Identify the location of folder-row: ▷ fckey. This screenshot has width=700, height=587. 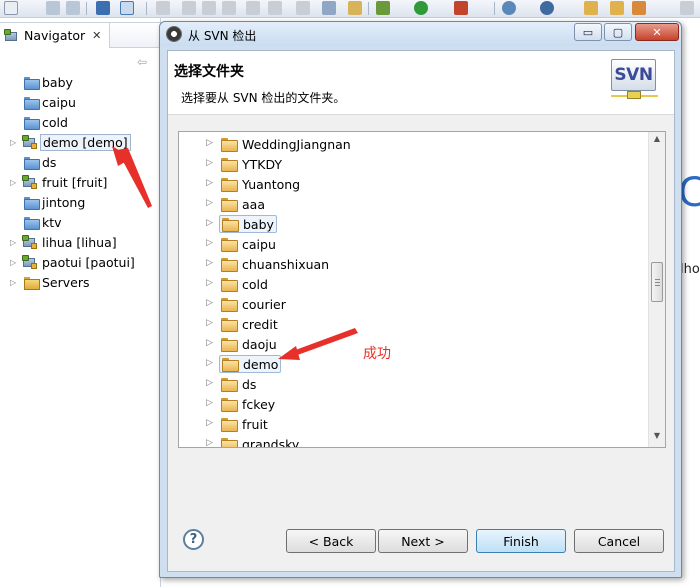
(414, 404).